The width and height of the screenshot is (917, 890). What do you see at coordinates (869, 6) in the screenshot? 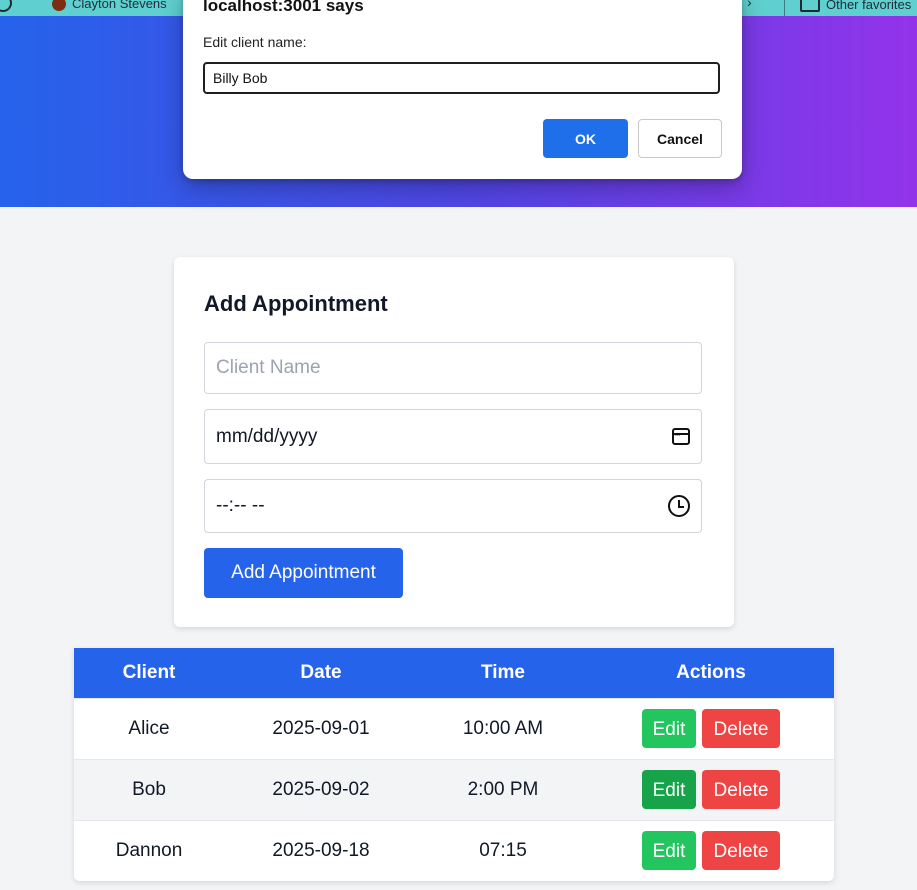
I see `bookmark-label: Other favorites` at bounding box center [869, 6].